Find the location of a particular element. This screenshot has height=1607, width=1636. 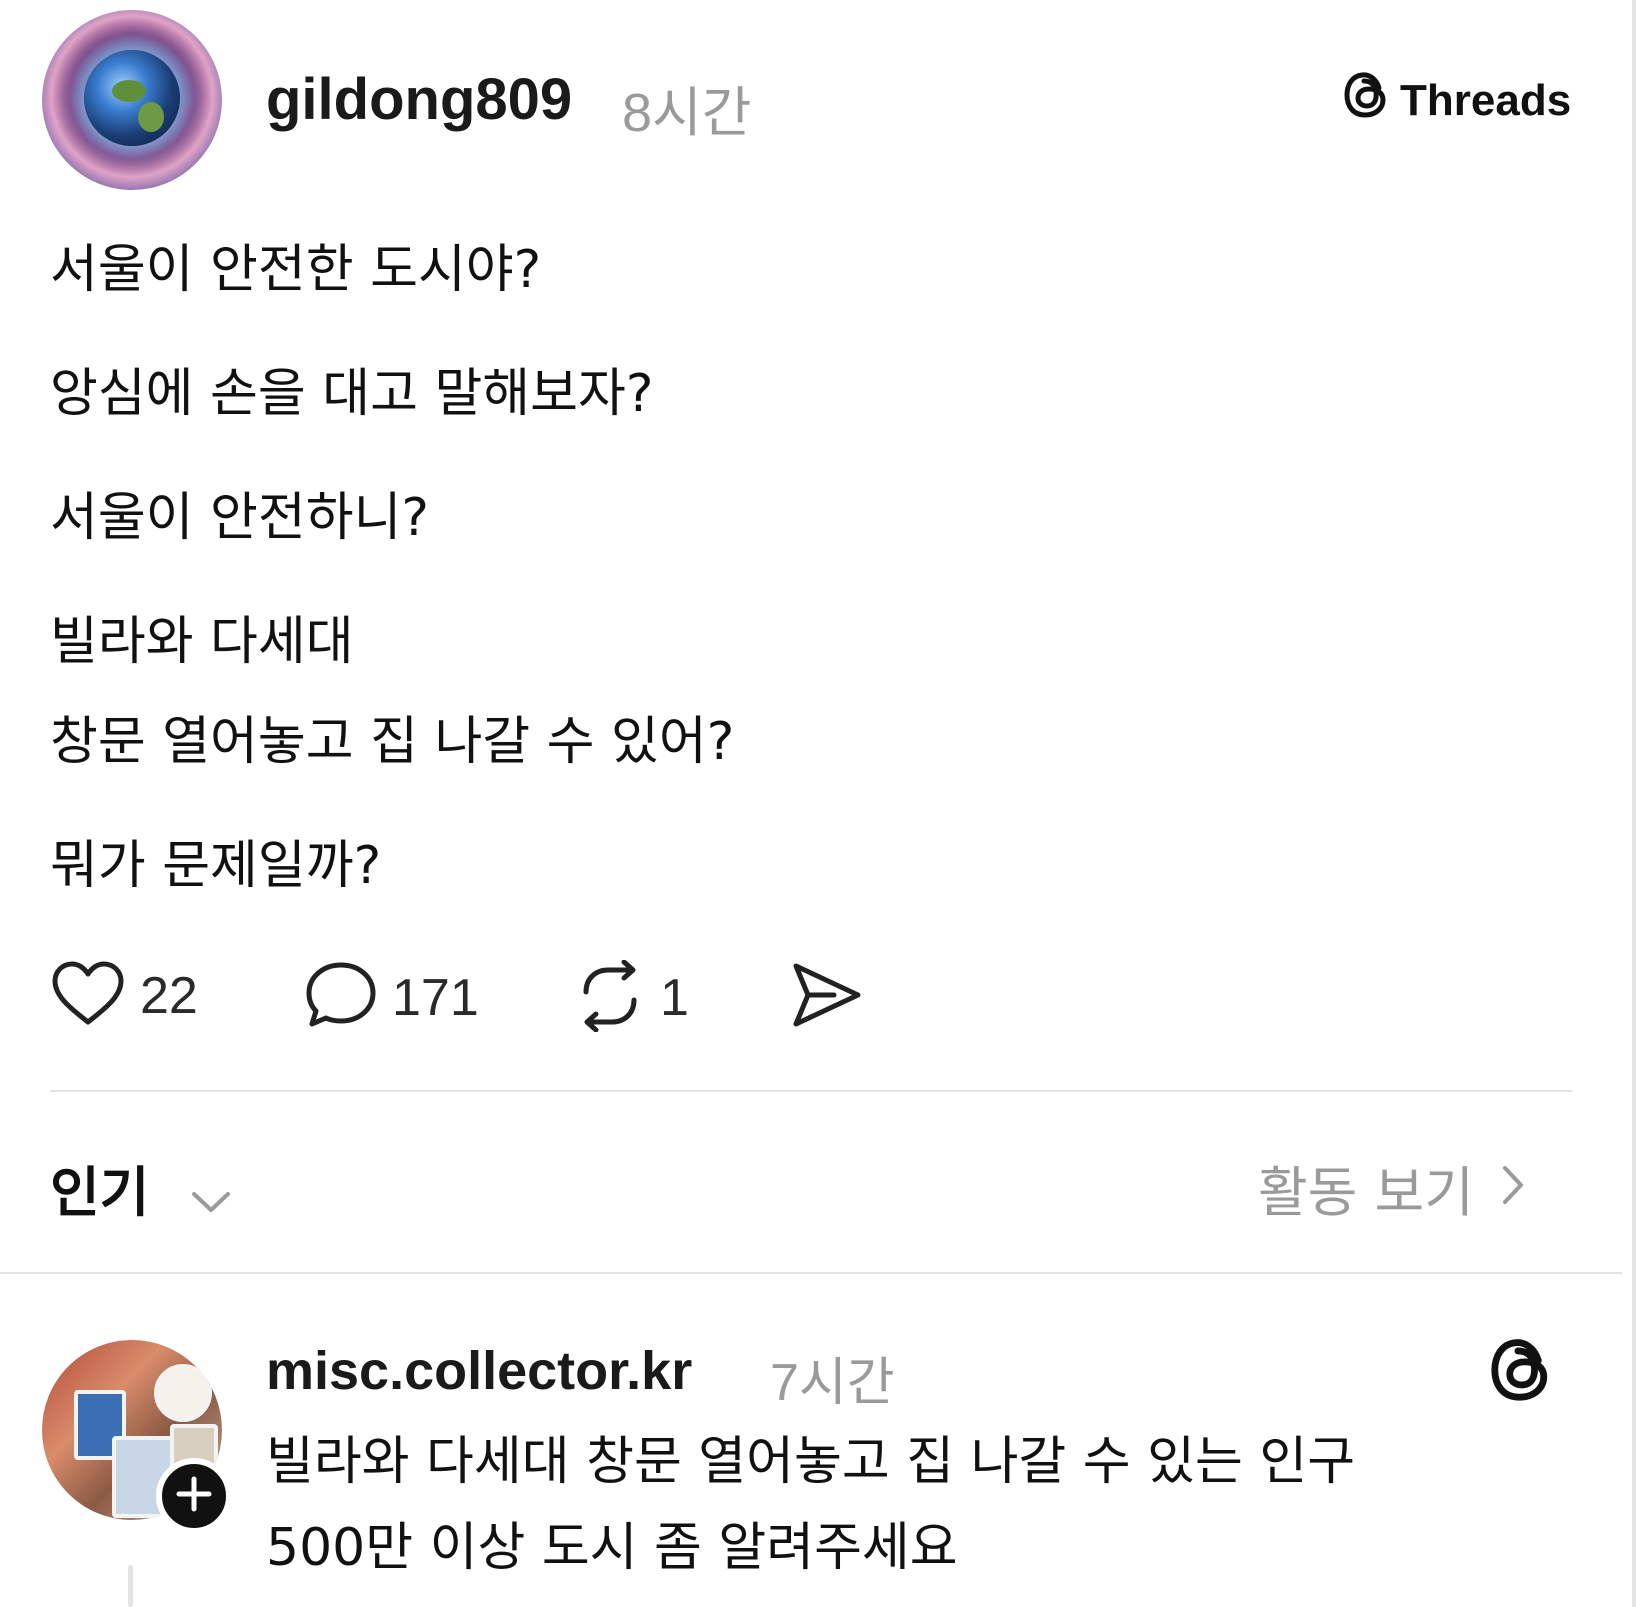

comment-button: 171 is located at coordinates (391, 998).